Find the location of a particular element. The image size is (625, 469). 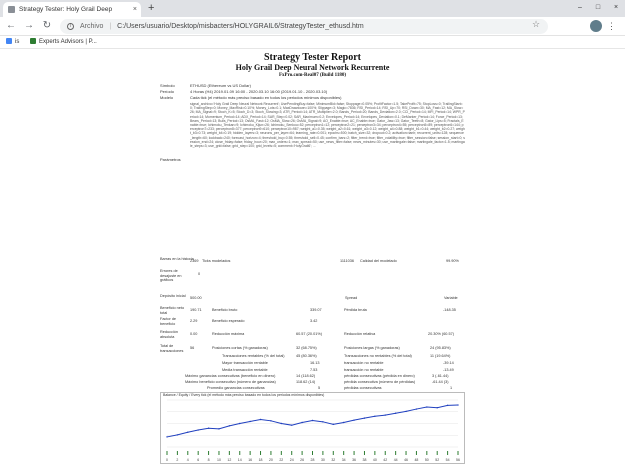

max-drawdown-value: 60.57 (20.01%) is located at coordinates (309, 334).